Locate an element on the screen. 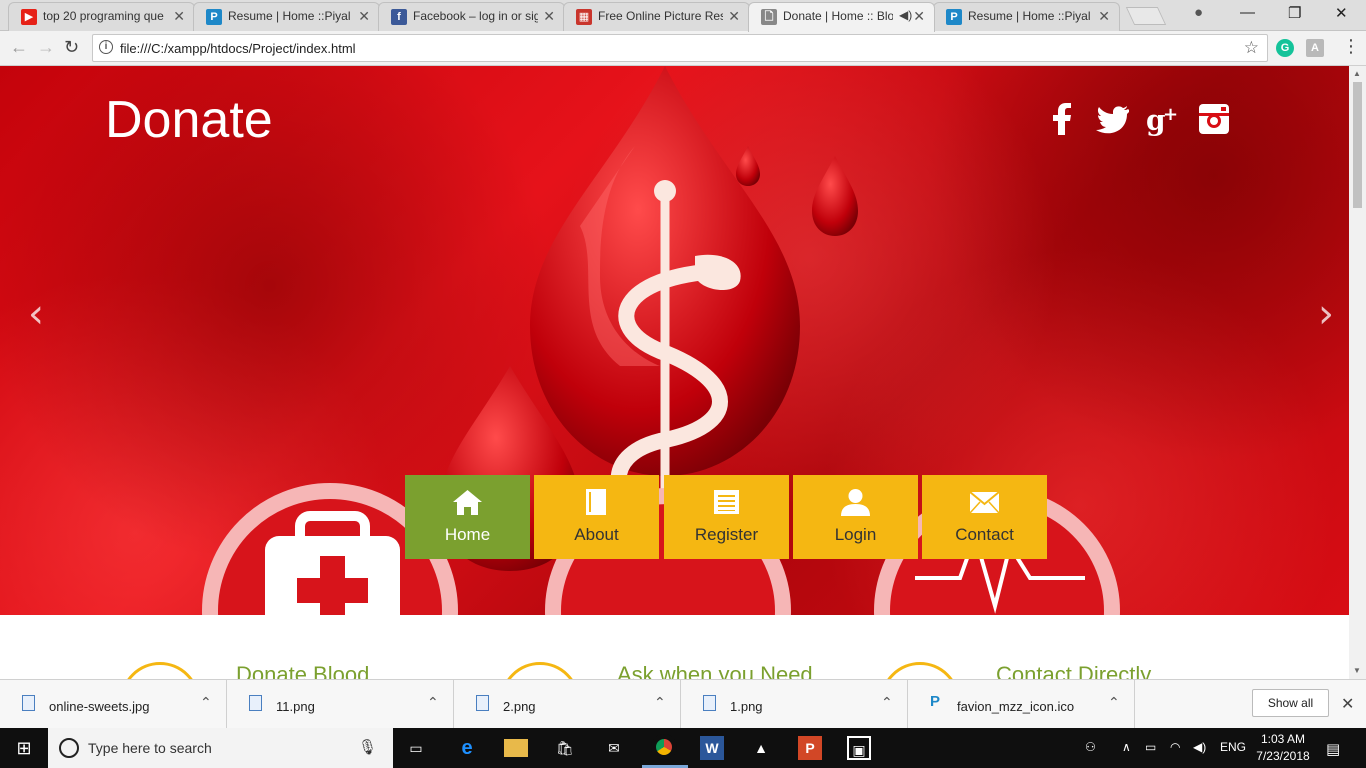 This screenshot has height=768, width=1366. forward-button: → is located at coordinates (46, 47).